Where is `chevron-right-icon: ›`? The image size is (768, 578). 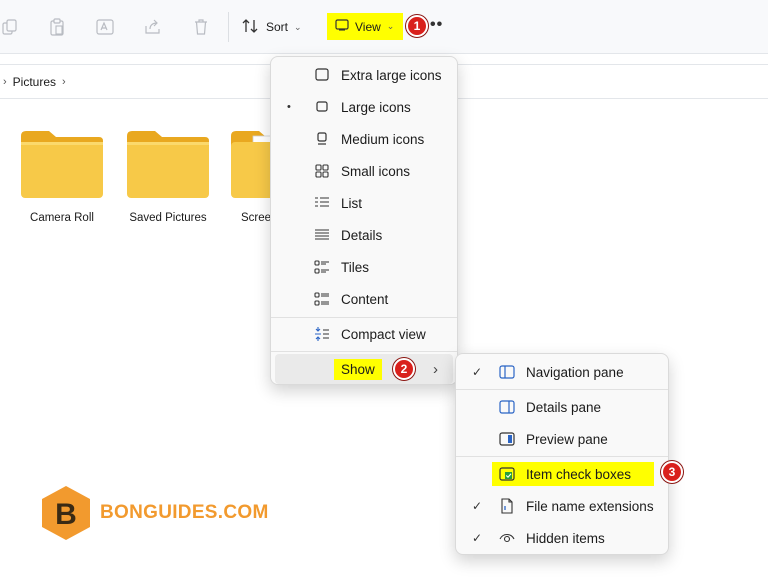
chevron-right-icon: › is located at coordinates (435, 369).